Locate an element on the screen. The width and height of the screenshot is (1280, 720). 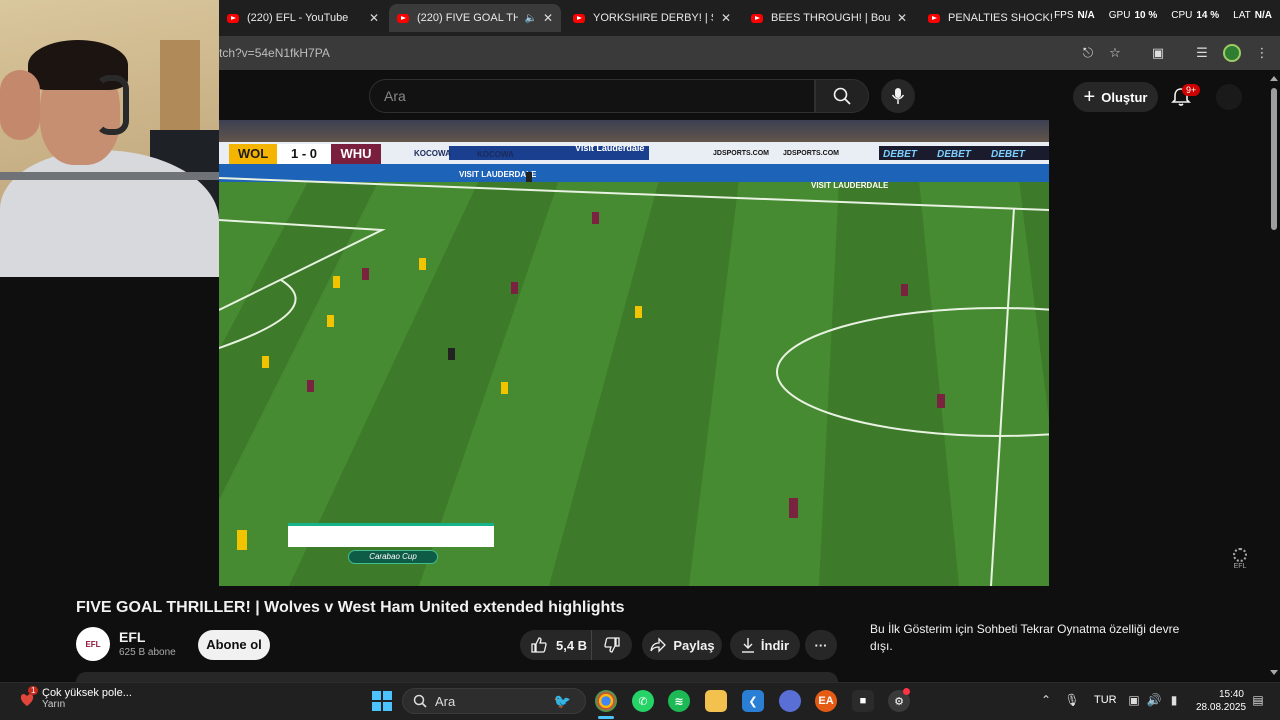
download-button: İndir is located at coordinates (765, 645).